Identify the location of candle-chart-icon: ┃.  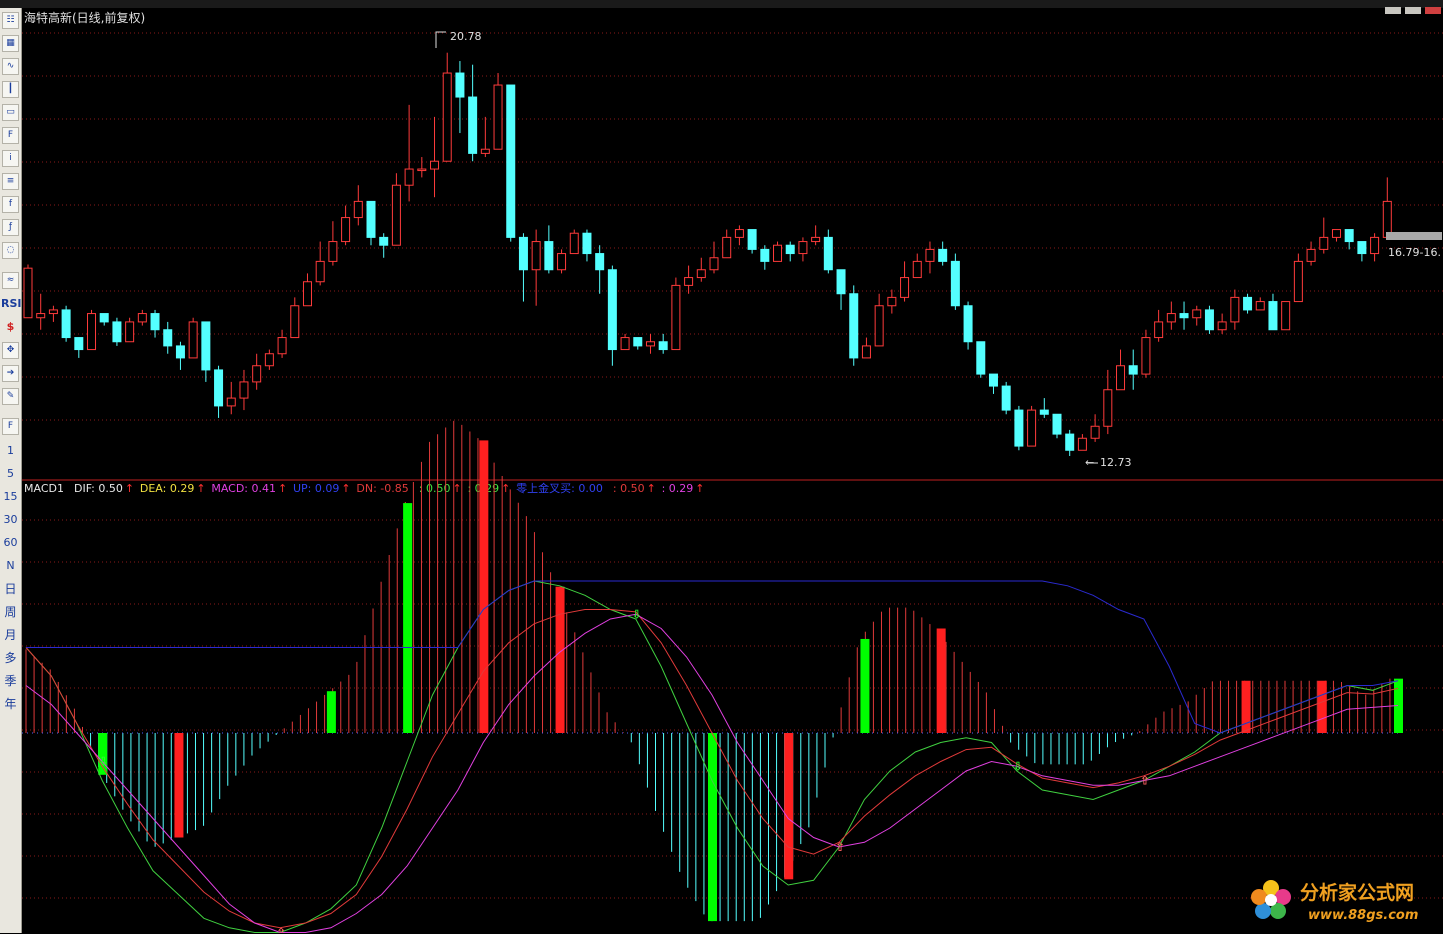
(10, 89).